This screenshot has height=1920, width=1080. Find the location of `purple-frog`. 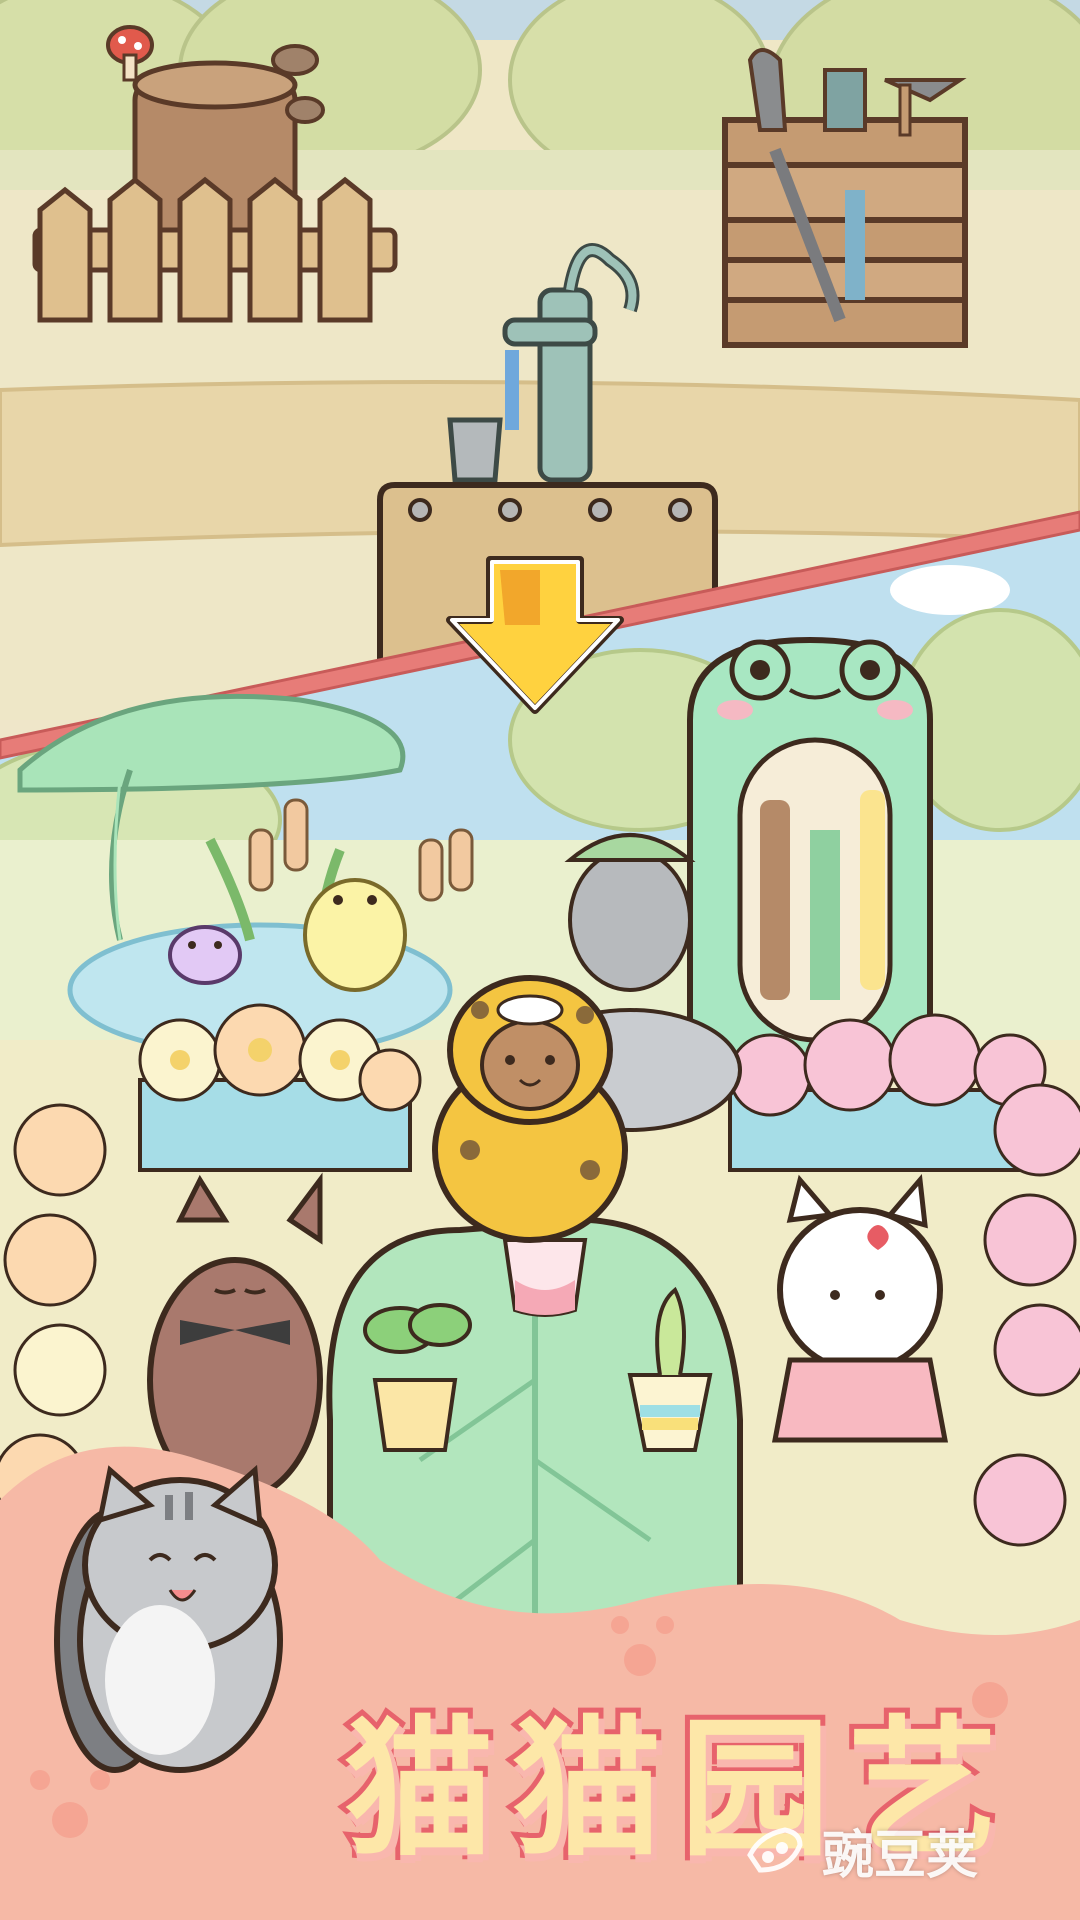

purple-frog is located at coordinates (205, 955).